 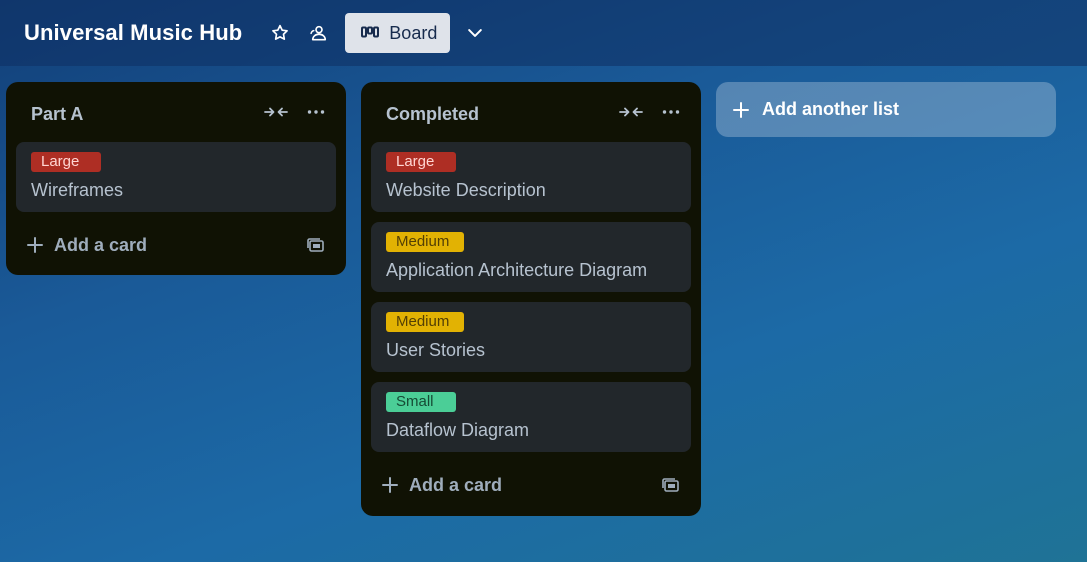 I want to click on card: Medium User Stories, so click(x=531, y=337).